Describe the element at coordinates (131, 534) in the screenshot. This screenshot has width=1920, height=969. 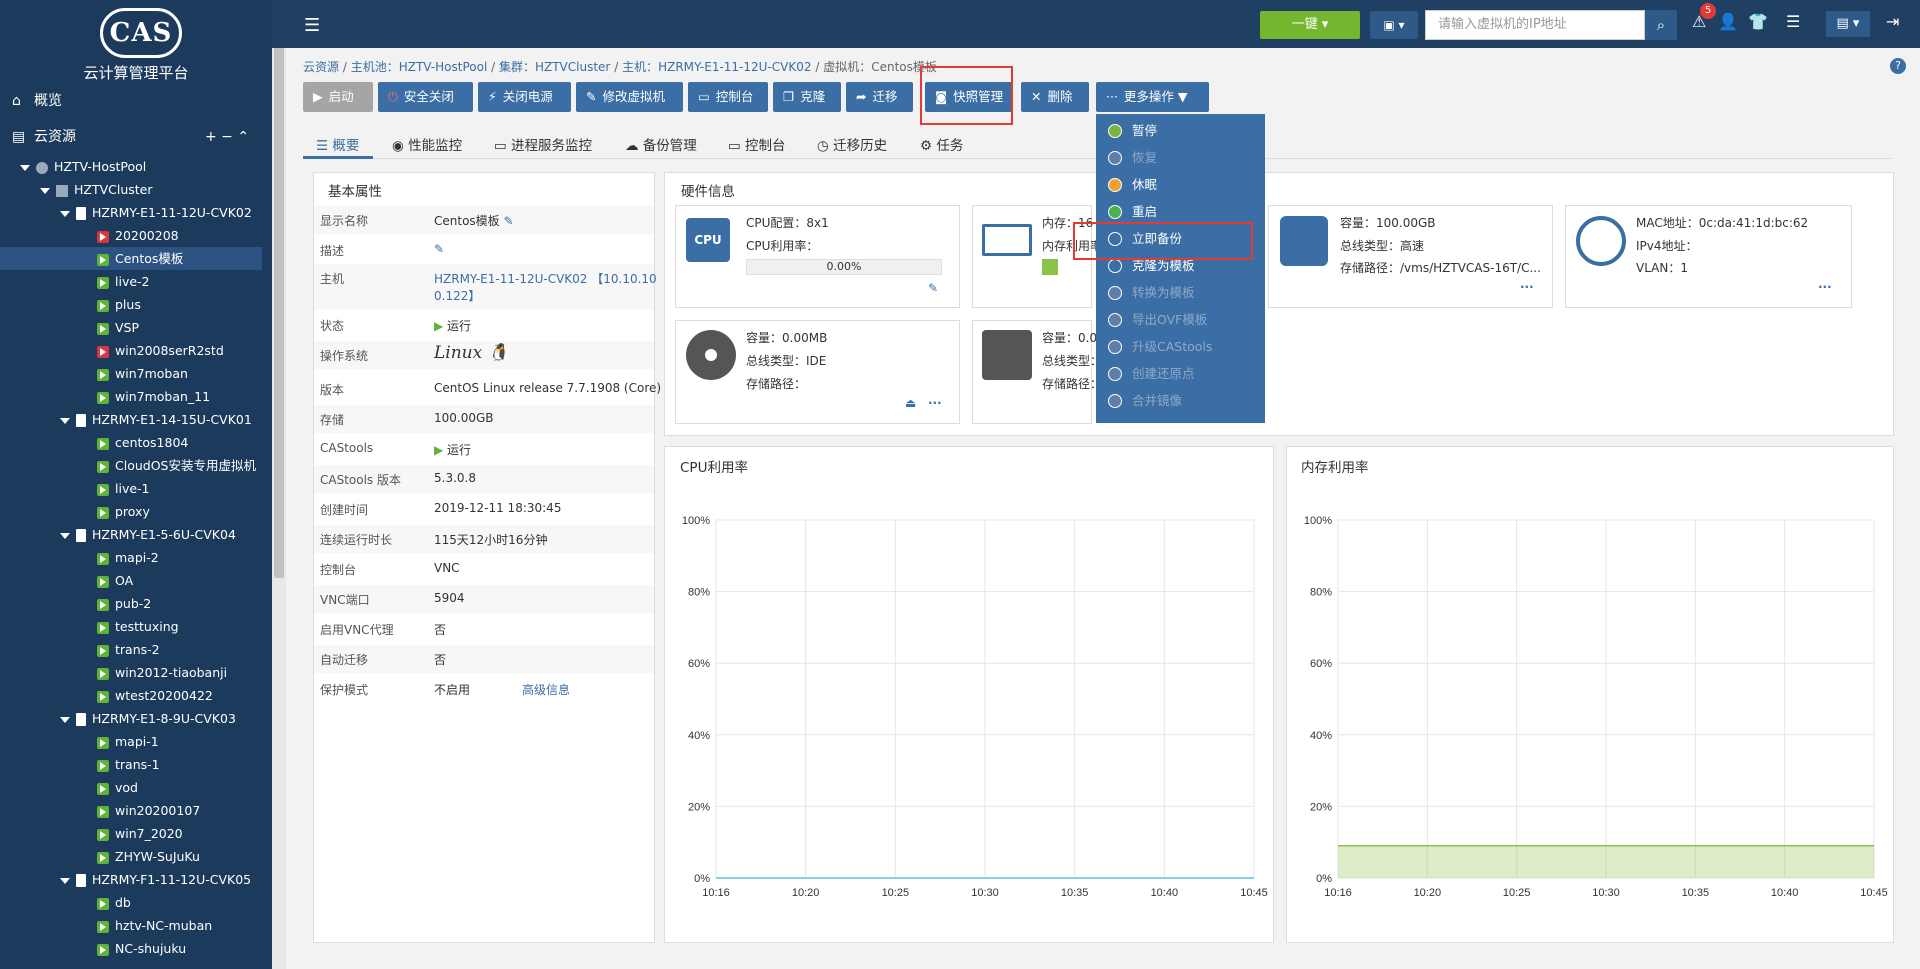
I see `tree-host: HZRMY-E1-5-6U-CVK04` at that location.